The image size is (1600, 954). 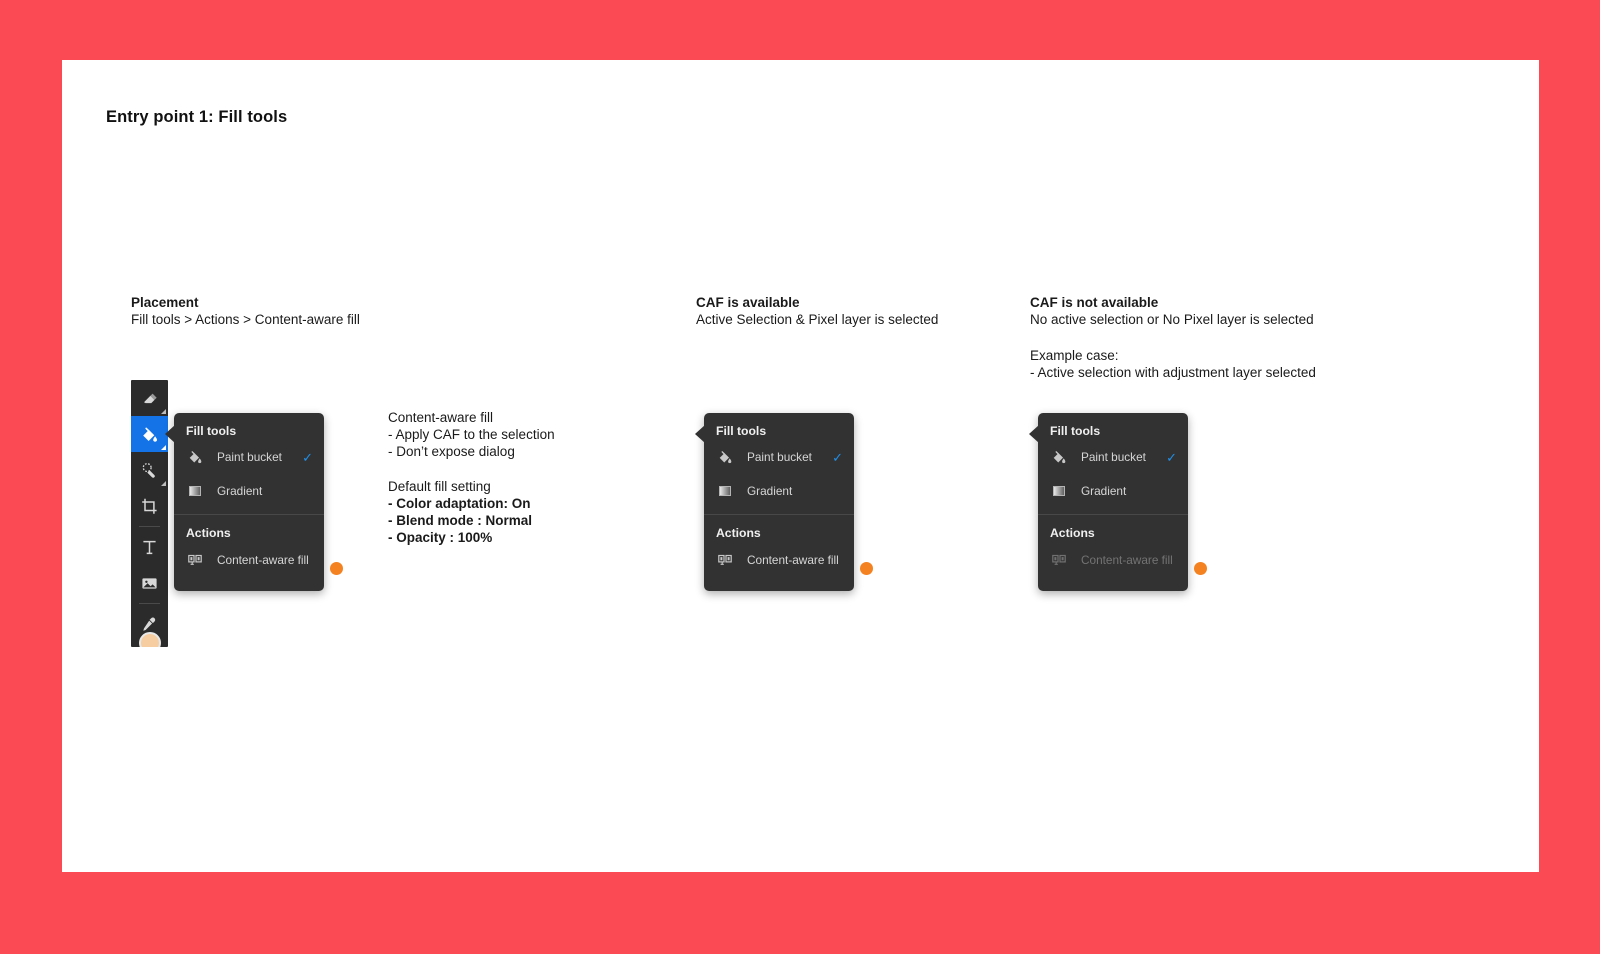 I want to click on setting-opacity: - Opacity : 100%, so click(x=440, y=537).